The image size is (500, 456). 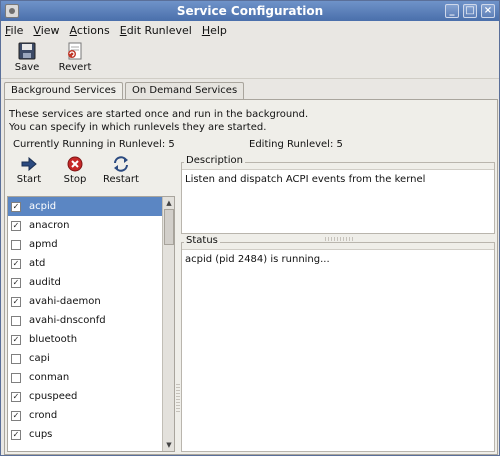 I want to click on service-row: avahi-dnsconfd, so click(x=91, y=320).